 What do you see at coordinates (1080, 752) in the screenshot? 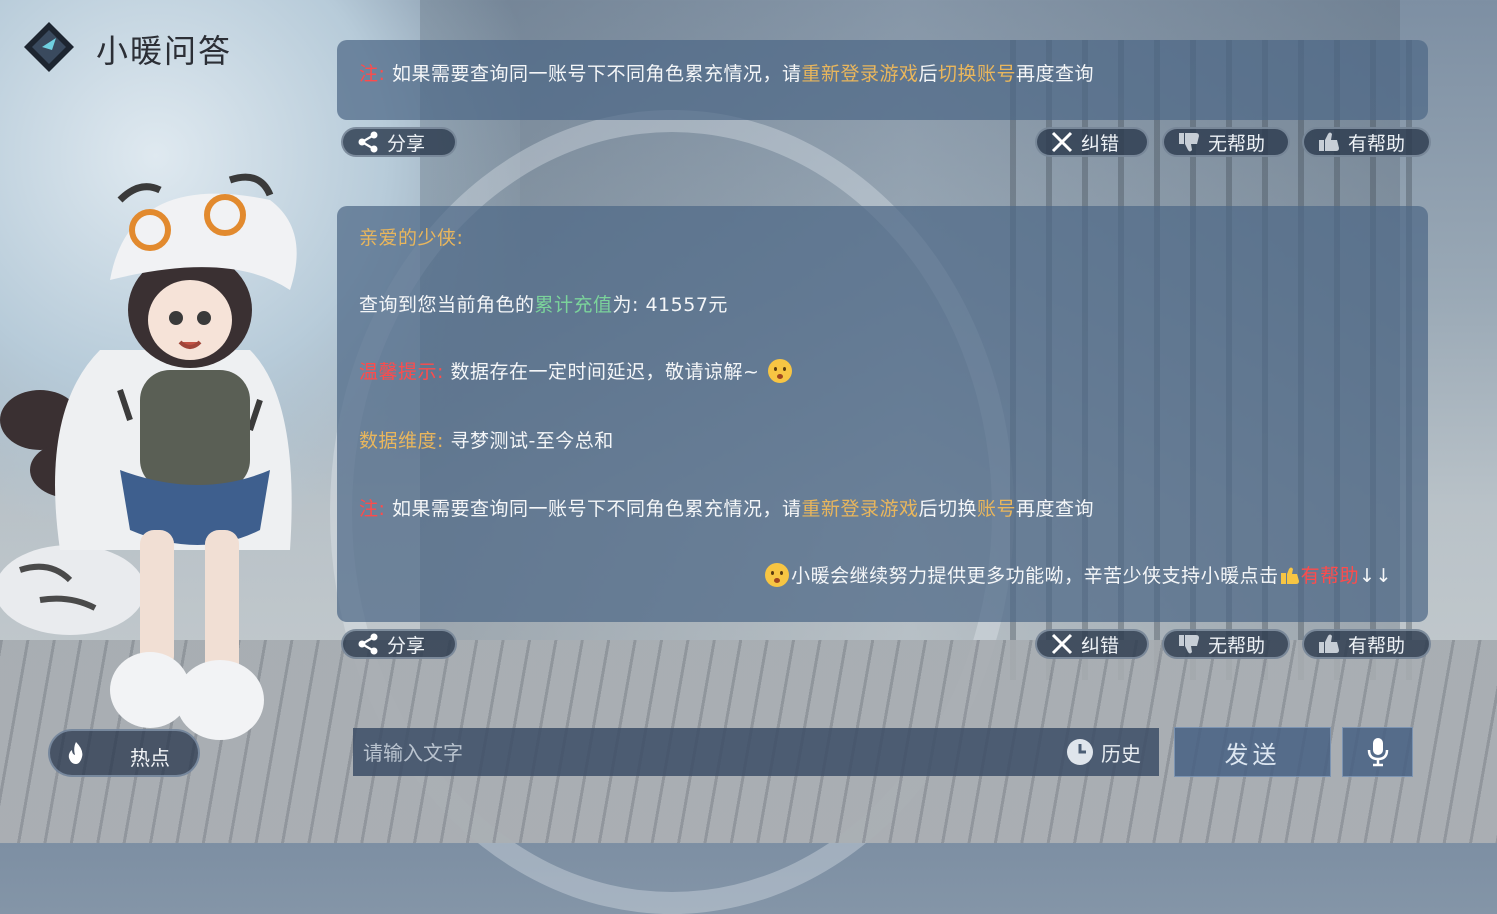
I see `clock-icon` at bounding box center [1080, 752].